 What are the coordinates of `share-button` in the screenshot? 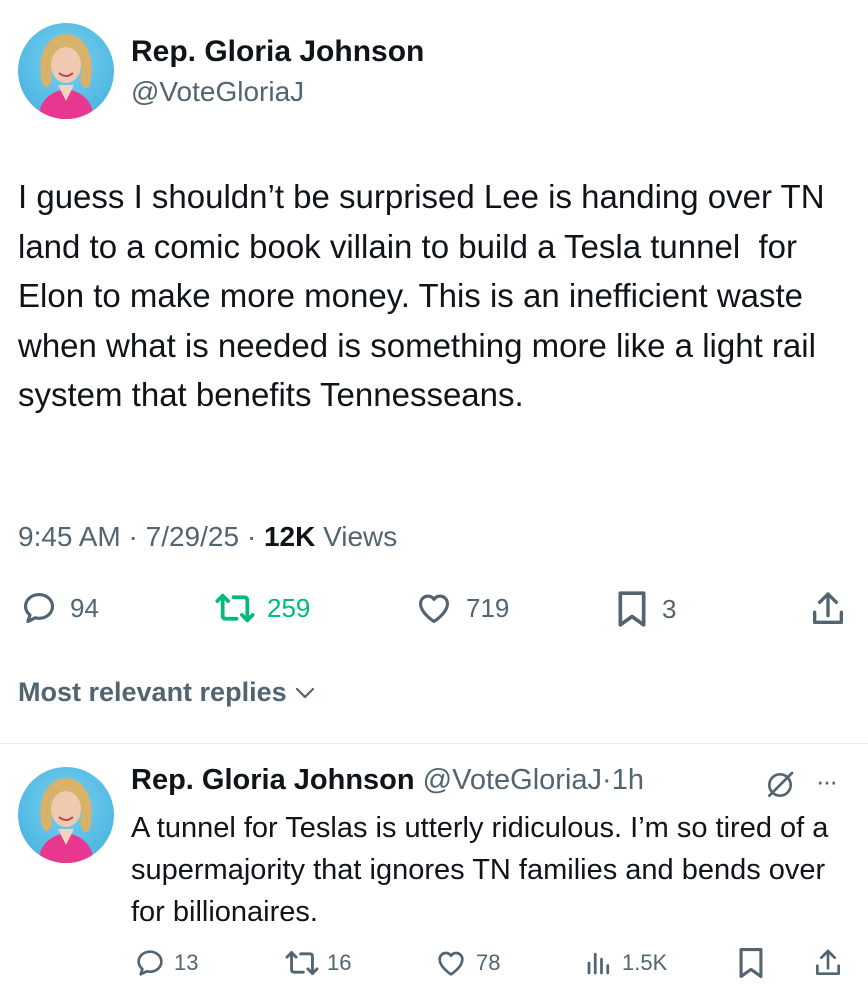 It's located at (828, 609).